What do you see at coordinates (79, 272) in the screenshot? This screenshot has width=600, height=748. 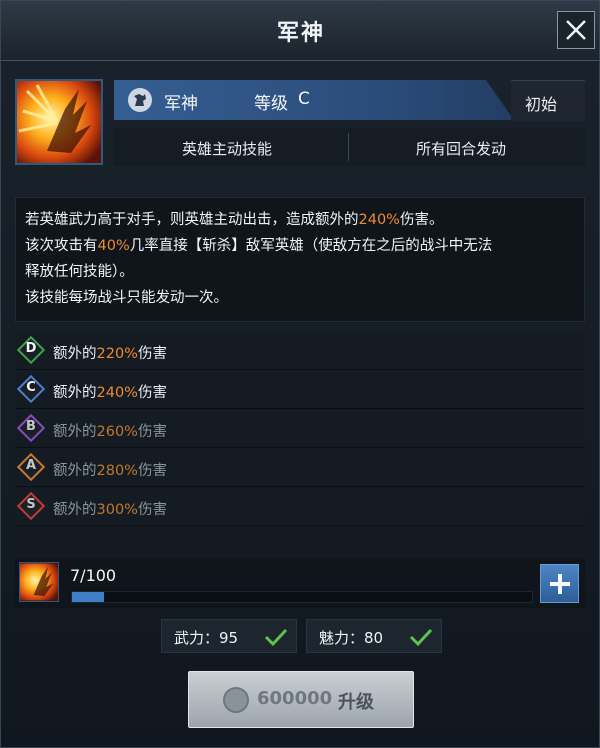 I see `desc-line-3: 释放任何技能）。` at bounding box center [79, 272].